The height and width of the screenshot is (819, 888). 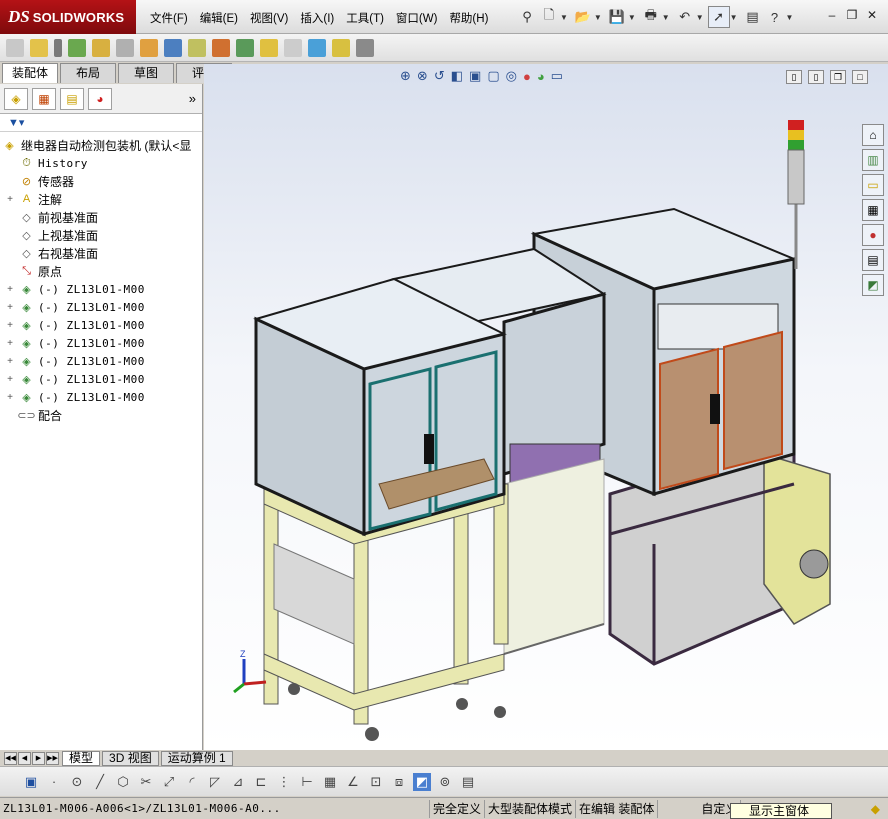 What do you see at coordinates (873, 285) in the screenshot?
I see `solidworks-forum-icon: ◩` at bounding box center [873, 285].